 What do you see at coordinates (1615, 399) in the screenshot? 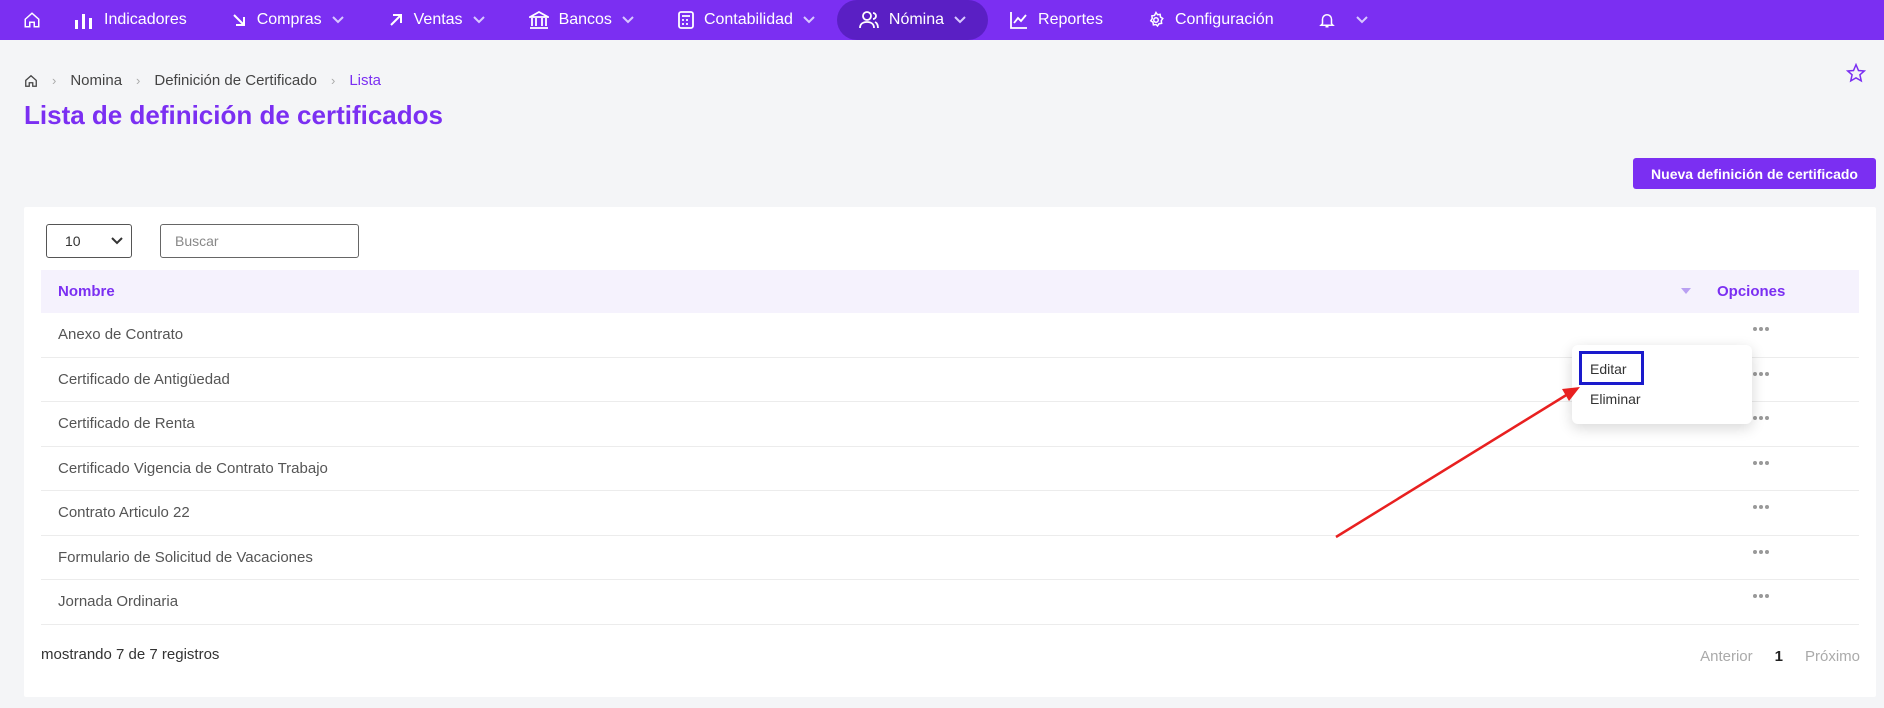
I see `menu-delete: Eliminar` at bounding box center [1615, 399].